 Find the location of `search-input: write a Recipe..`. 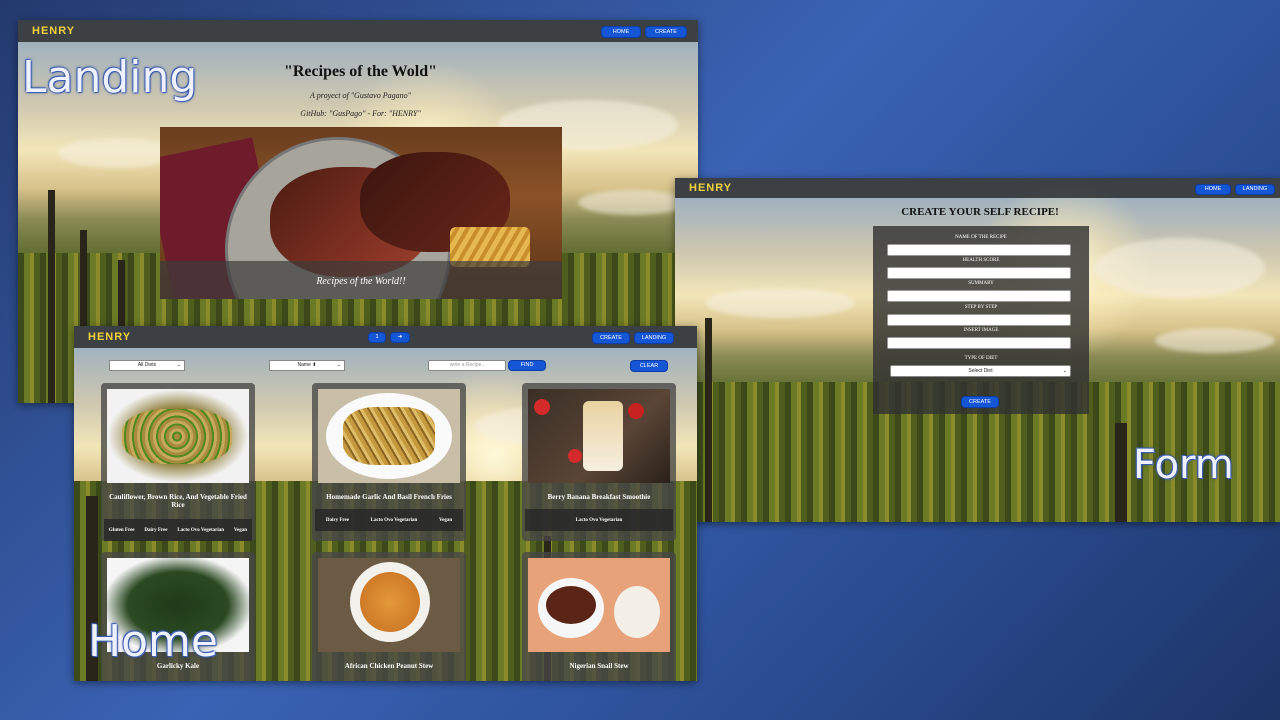

search-input: write a Recipe.. is located at coordinates (467, 365).